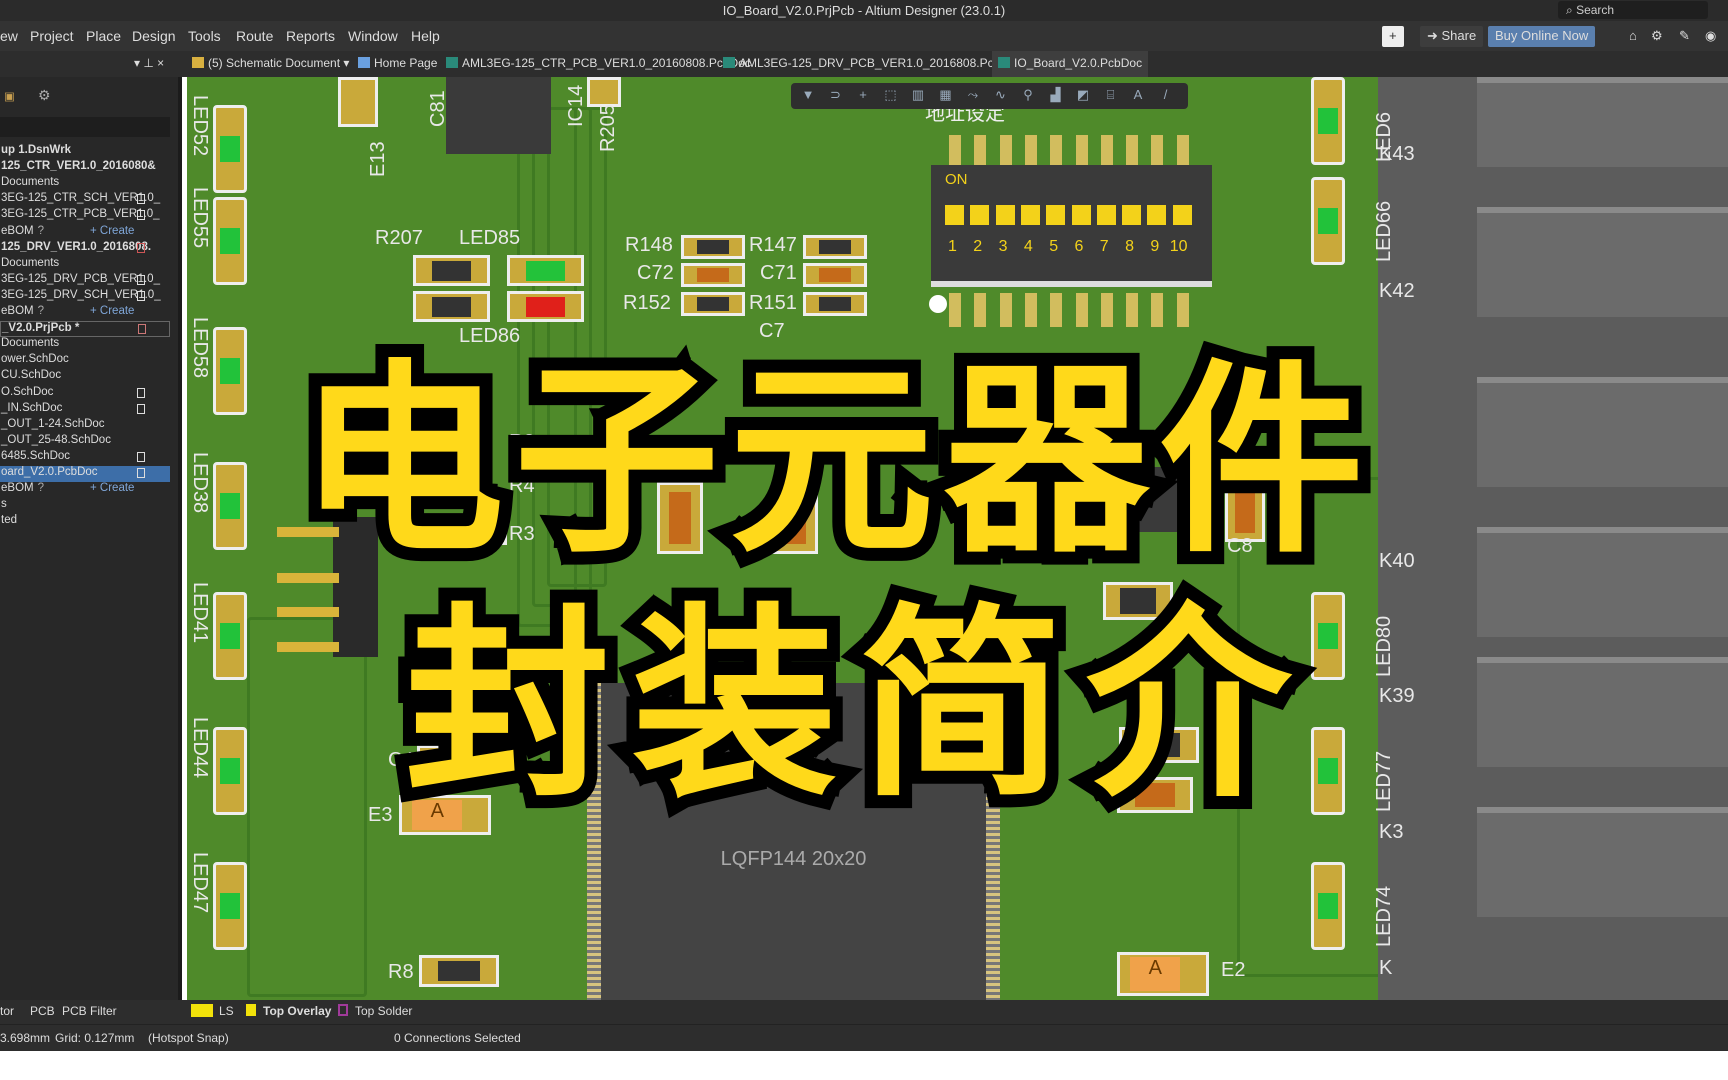 This screenshot has height=1080, width=1728. Describe the element at coordinates (373, 36) in the screenshot. I see `menu-window: Window` at that location.